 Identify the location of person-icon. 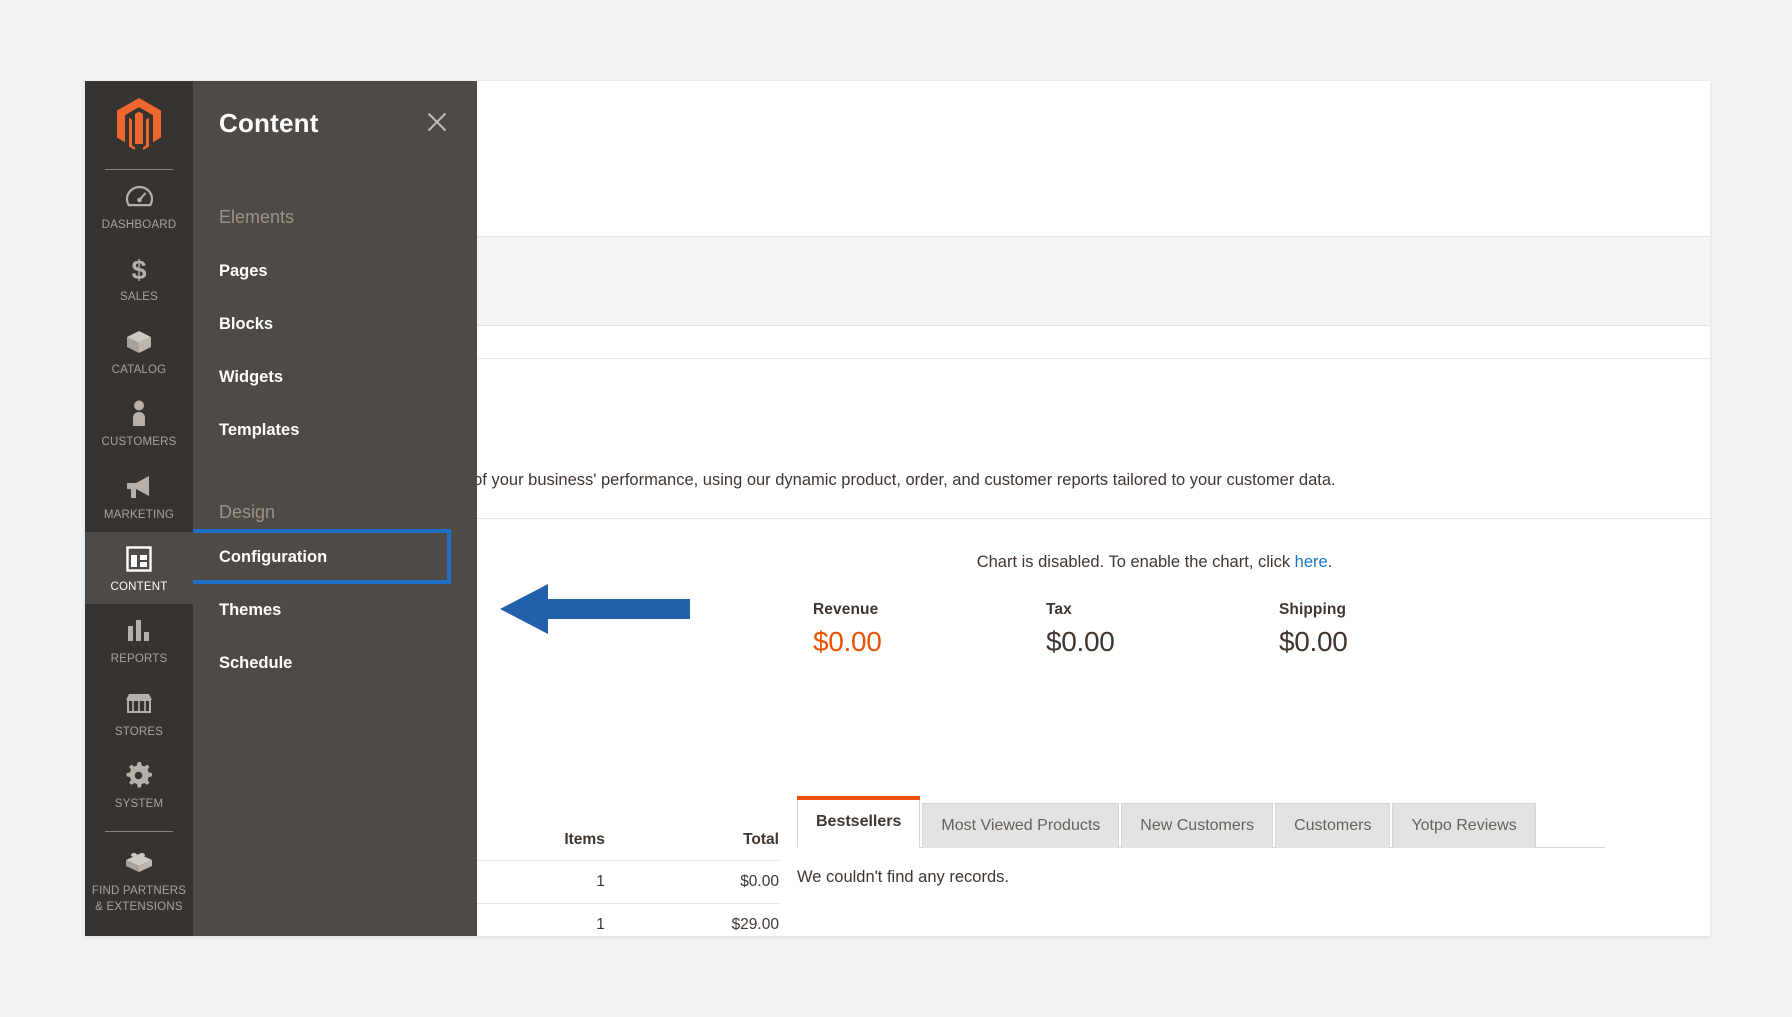
(139, 414).